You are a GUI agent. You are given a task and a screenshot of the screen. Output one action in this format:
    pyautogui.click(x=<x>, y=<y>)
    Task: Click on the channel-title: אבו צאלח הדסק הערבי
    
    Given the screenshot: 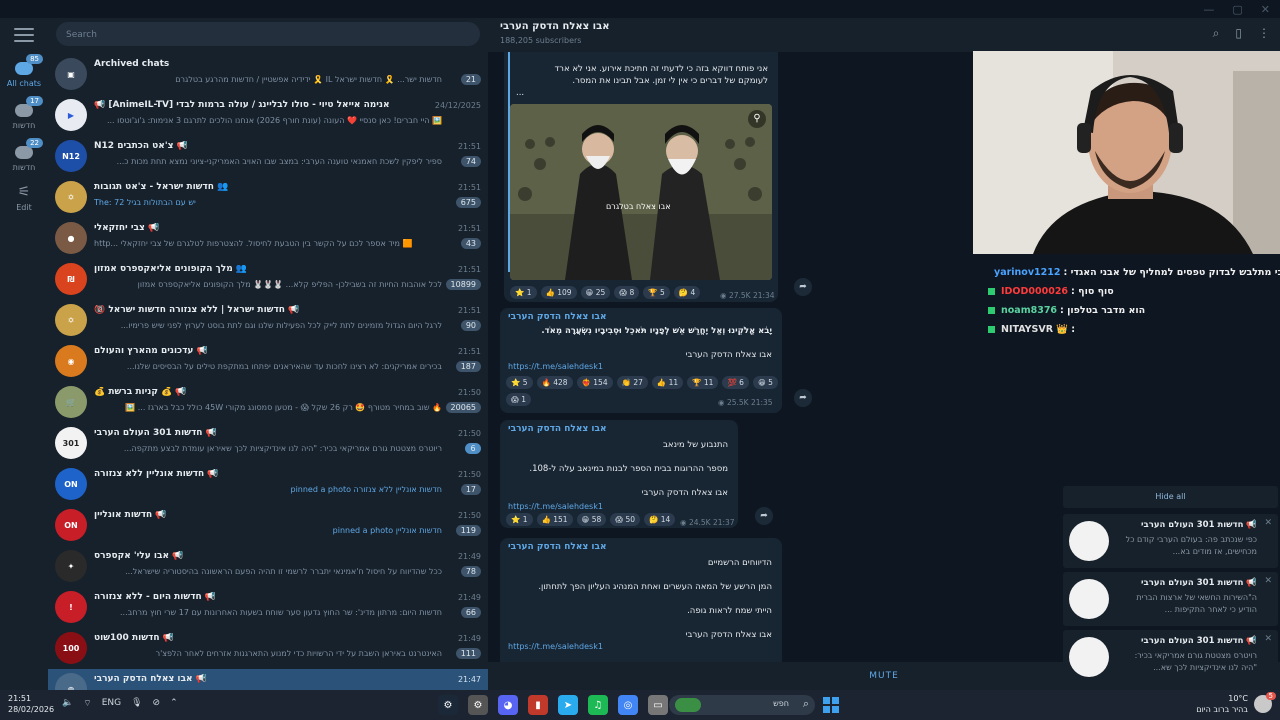 What is the action you would take?
    pyautogui.click(x=555, y=26)
    